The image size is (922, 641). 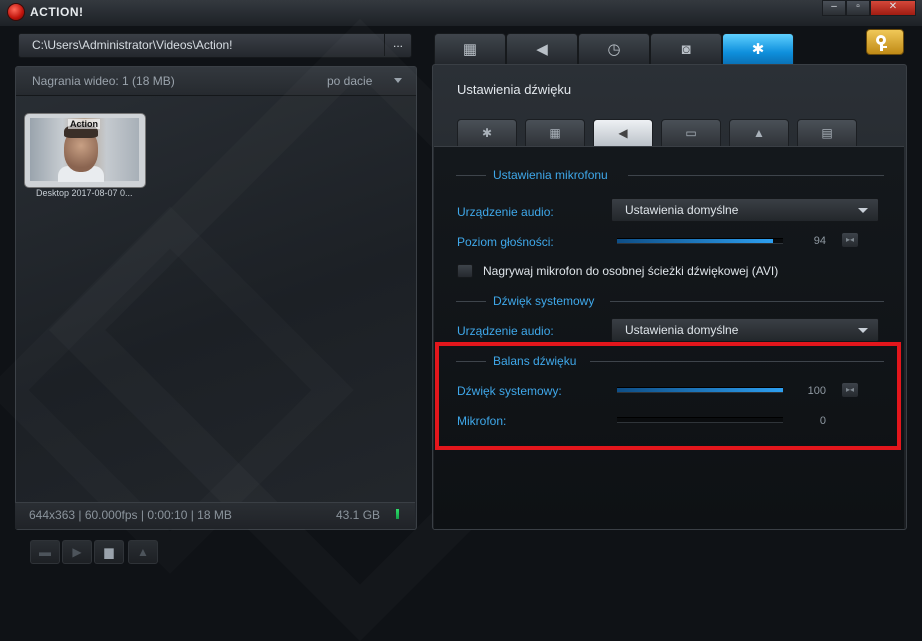 What do you see at coordinates (465, 271) in the screenshot?
I see `separate-track-checkbox` at bounding box center [465, 271].